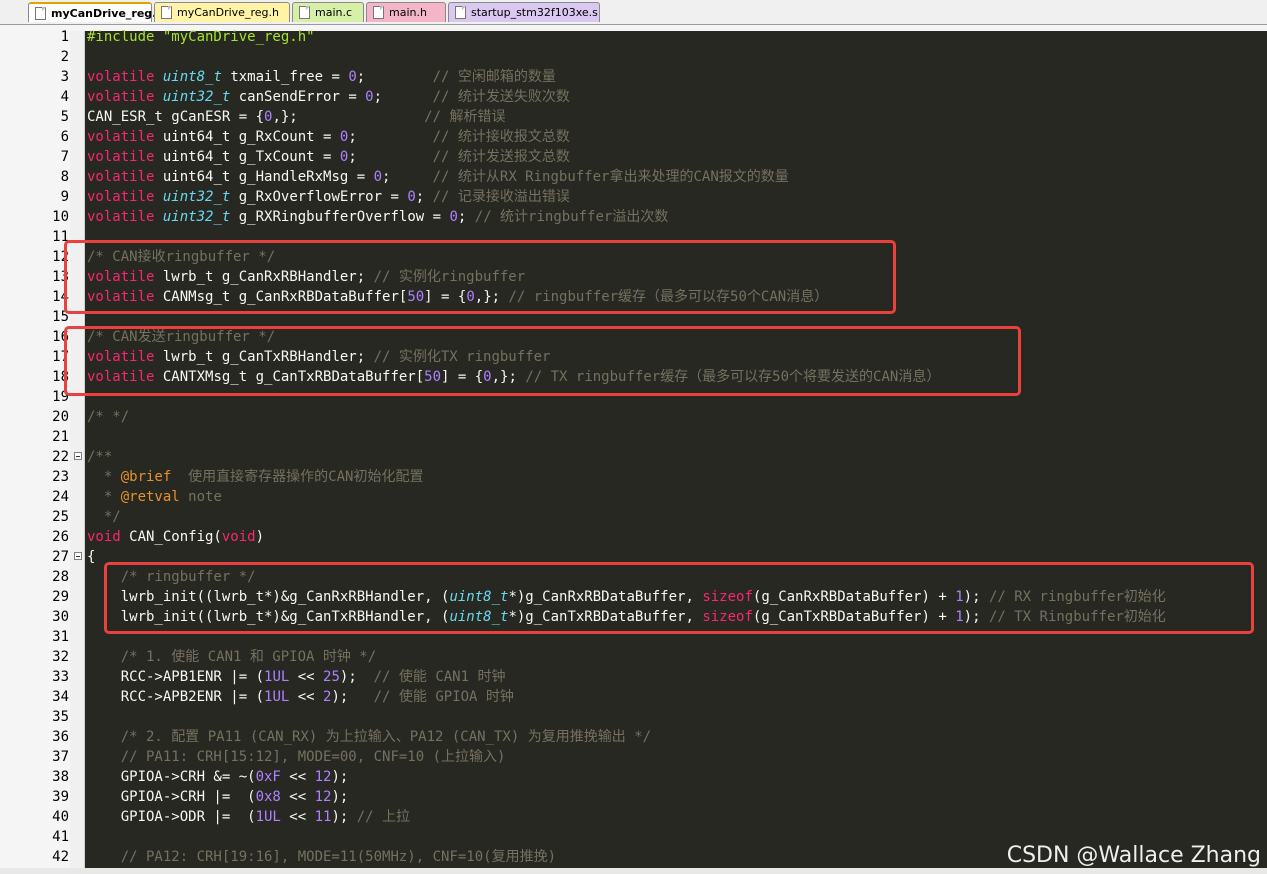 The image size is (1267, 874). I want to click on line-number: 34, so click(60, 697).